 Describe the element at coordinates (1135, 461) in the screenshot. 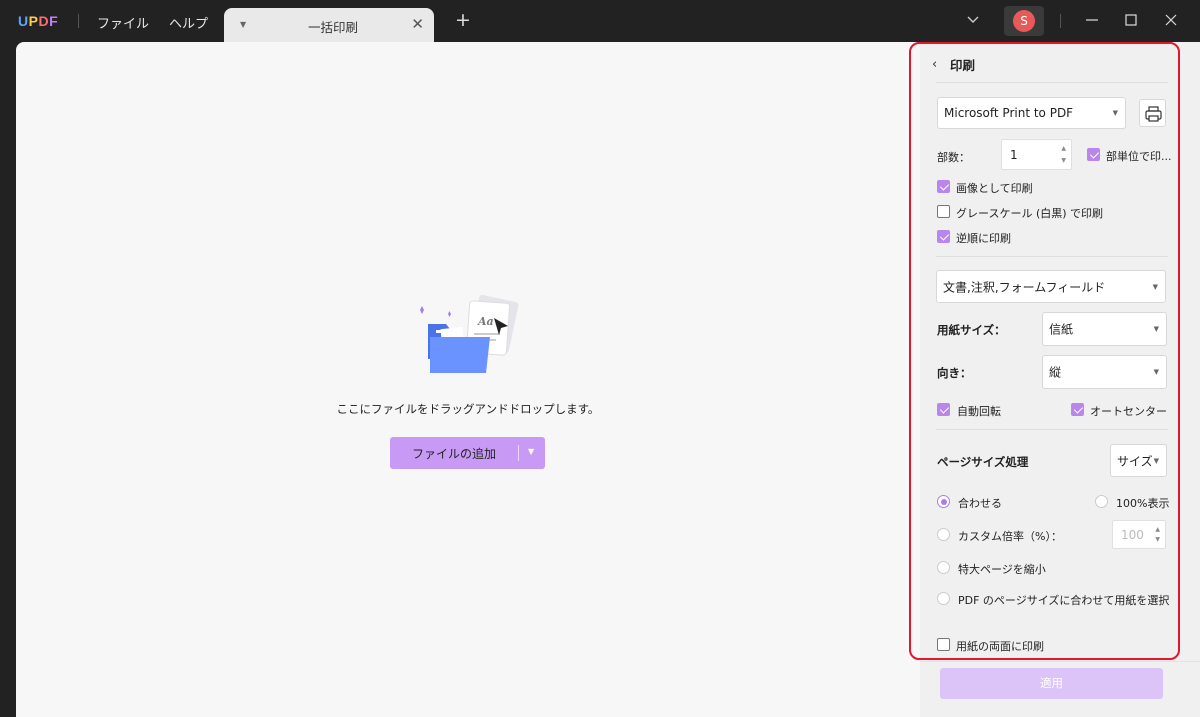

I see `page-size-value: サイズ` at that location.